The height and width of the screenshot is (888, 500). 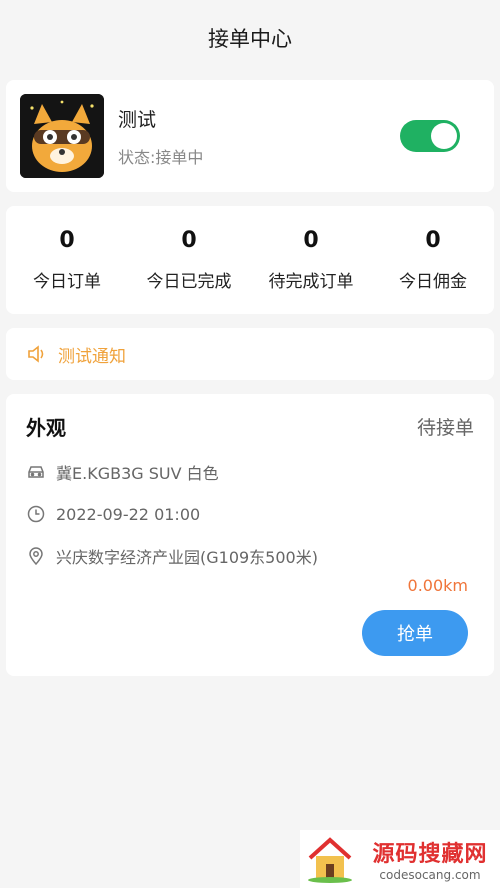 What do you see at coordinates (250, 426) in the screenshot?
I see `order-header: 外观 待接单` at bounding box center [250, 426].